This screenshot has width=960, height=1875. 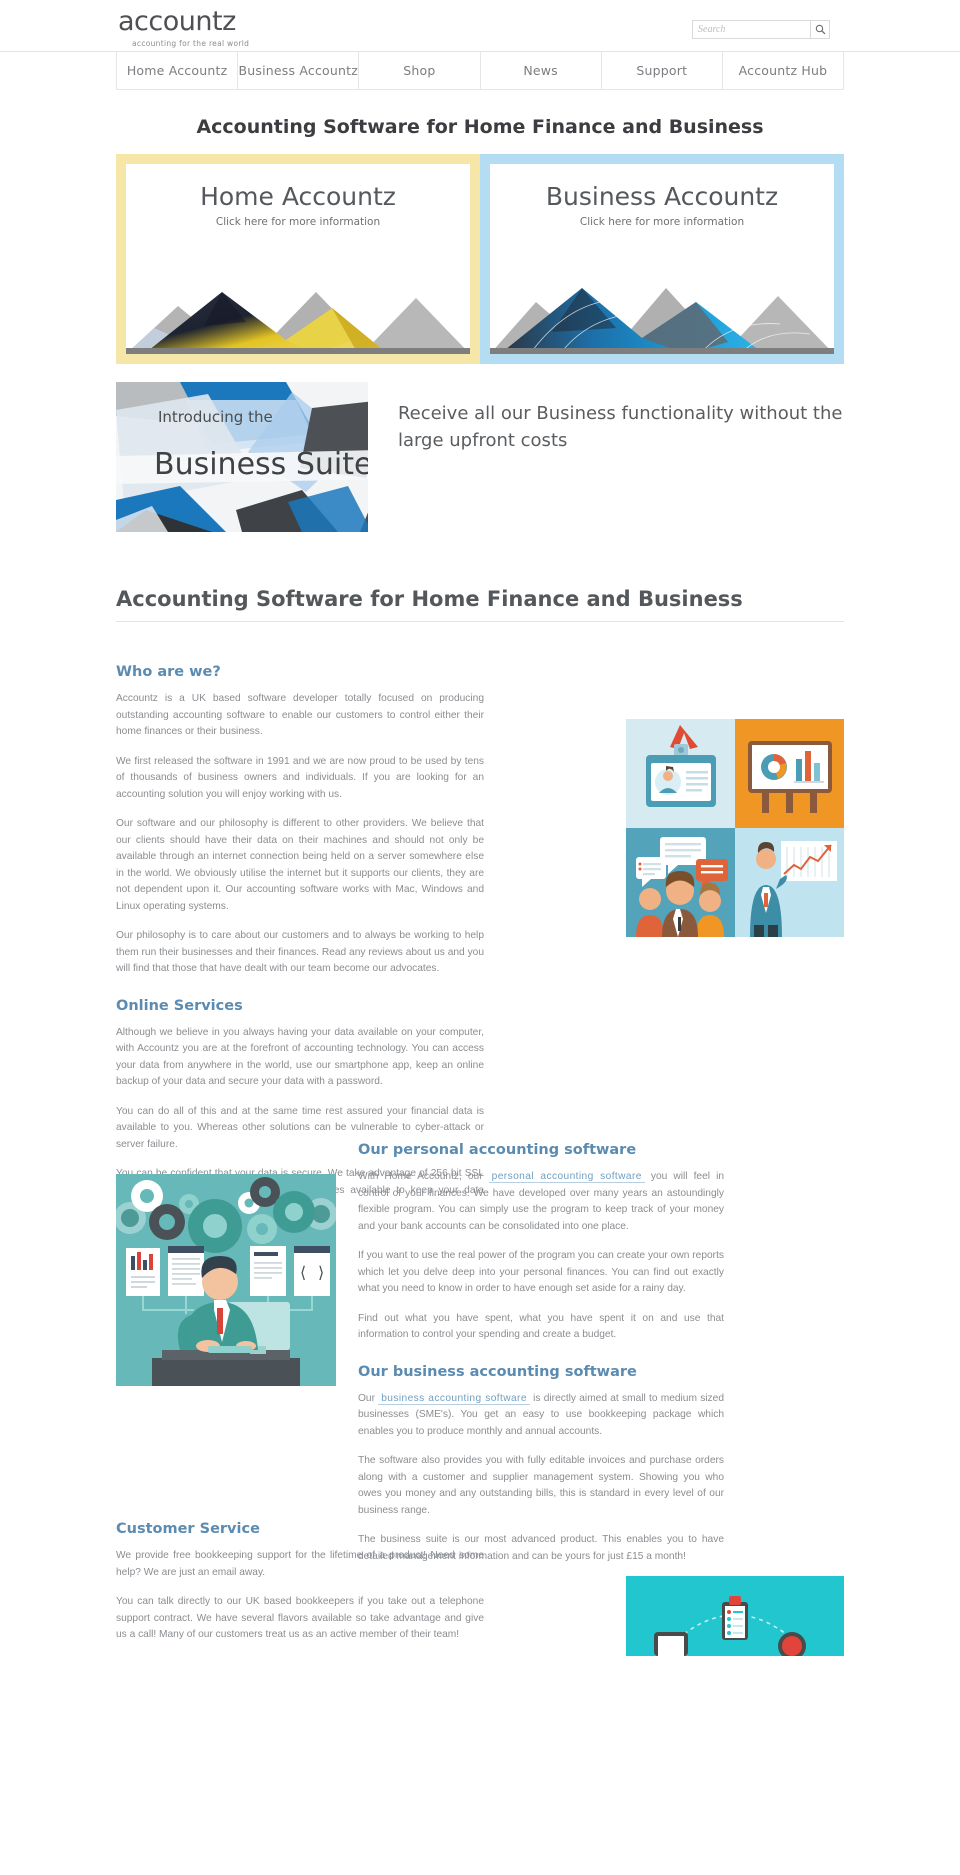 I want to click on teamwork-collage-icon, so click(x=735, y=828).